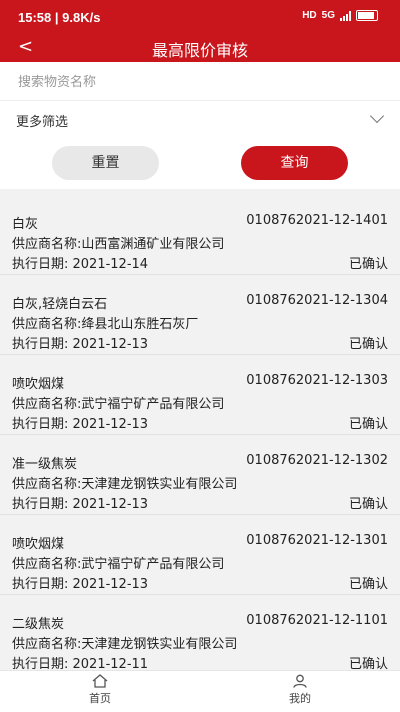 This screenshot has width=400, height=712. What do you see at coordinates (45, 464) in the screenshot?
I see `item-name: 准一级焦炭` at bounding box center [45, 464].